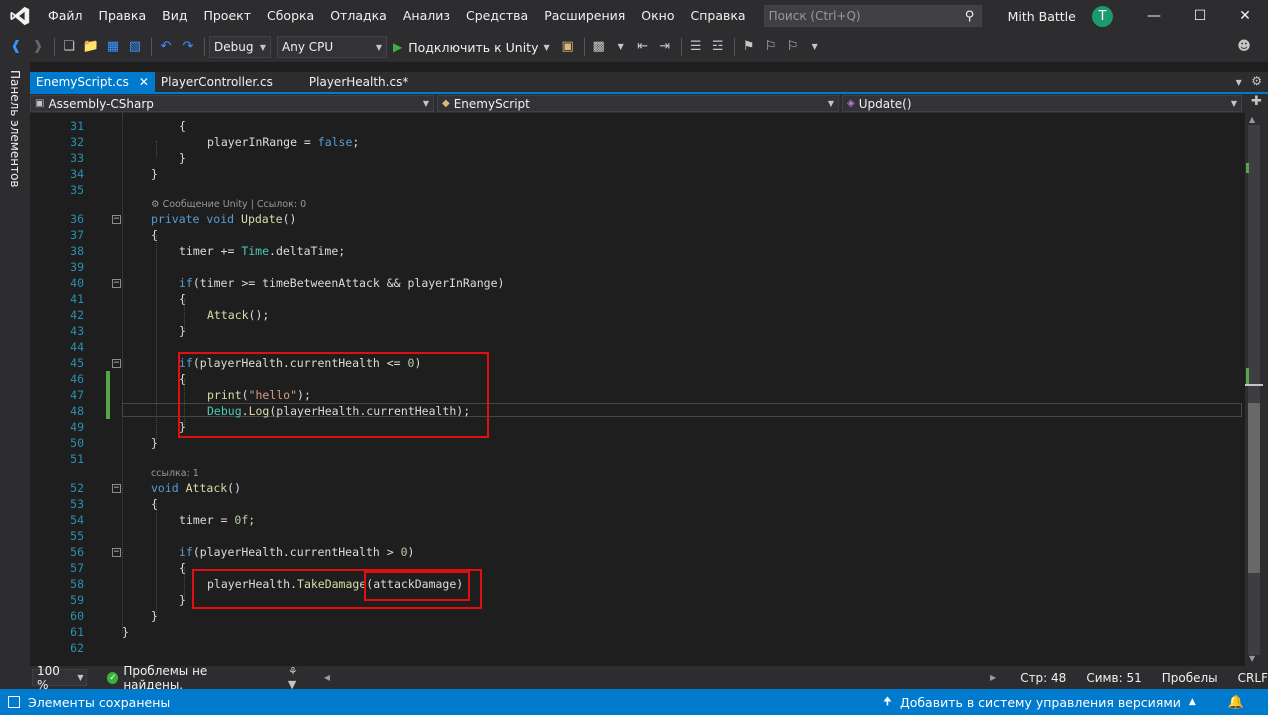 This screenshot has height=715, width=1268. What do you see at coordinates (77, 648) in the screenshot?
I see `line-number: 62` at bounding box center [77, 648].